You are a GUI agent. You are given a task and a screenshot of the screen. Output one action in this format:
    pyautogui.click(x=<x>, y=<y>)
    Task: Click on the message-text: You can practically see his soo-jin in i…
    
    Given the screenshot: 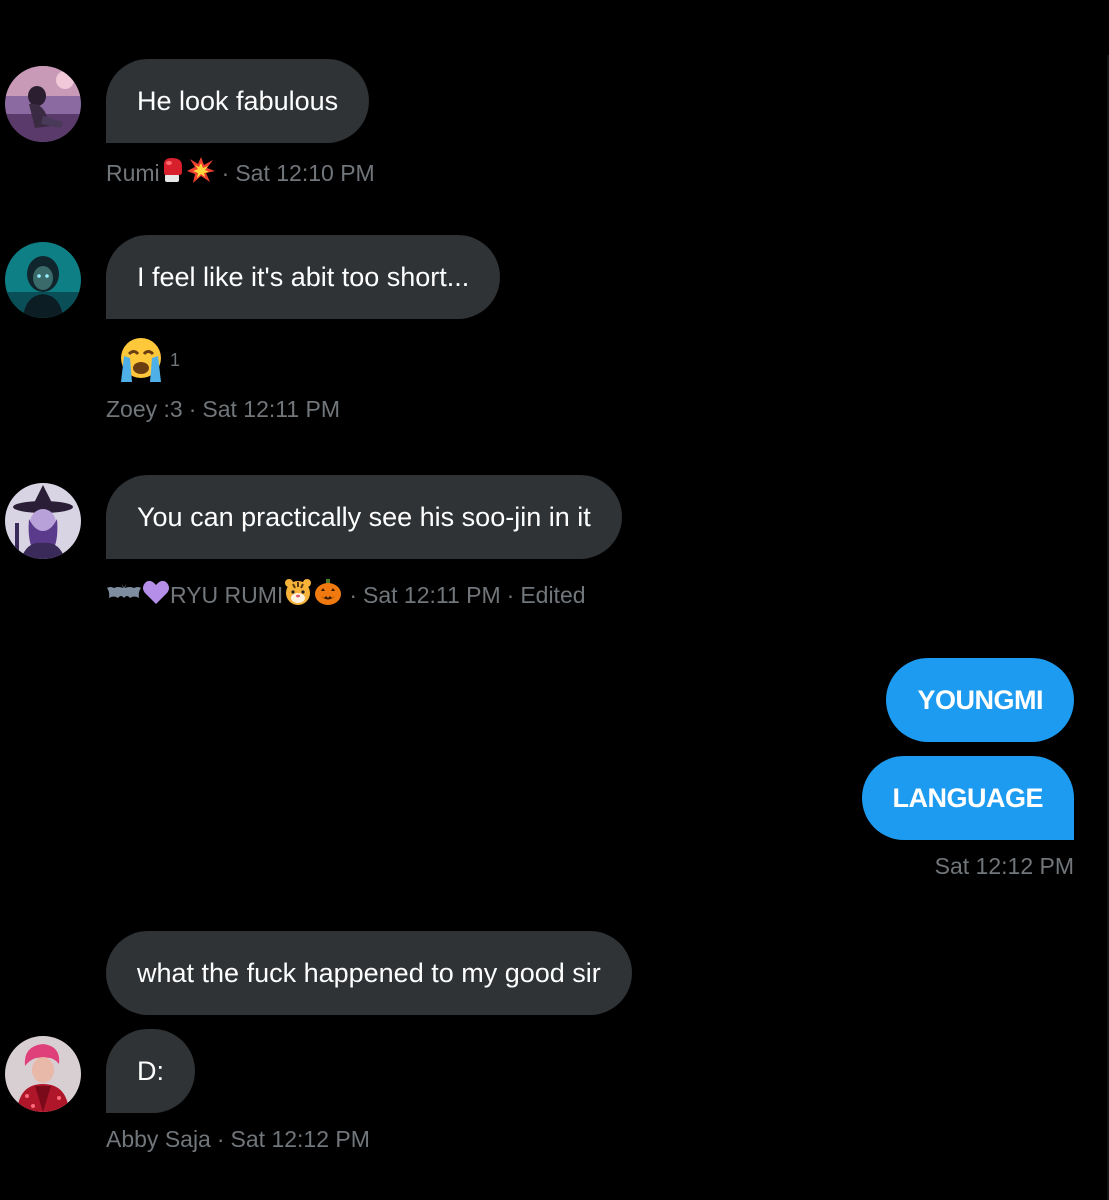 What is the action you would take?
    pyautogui.click(x=364, y=517)
    